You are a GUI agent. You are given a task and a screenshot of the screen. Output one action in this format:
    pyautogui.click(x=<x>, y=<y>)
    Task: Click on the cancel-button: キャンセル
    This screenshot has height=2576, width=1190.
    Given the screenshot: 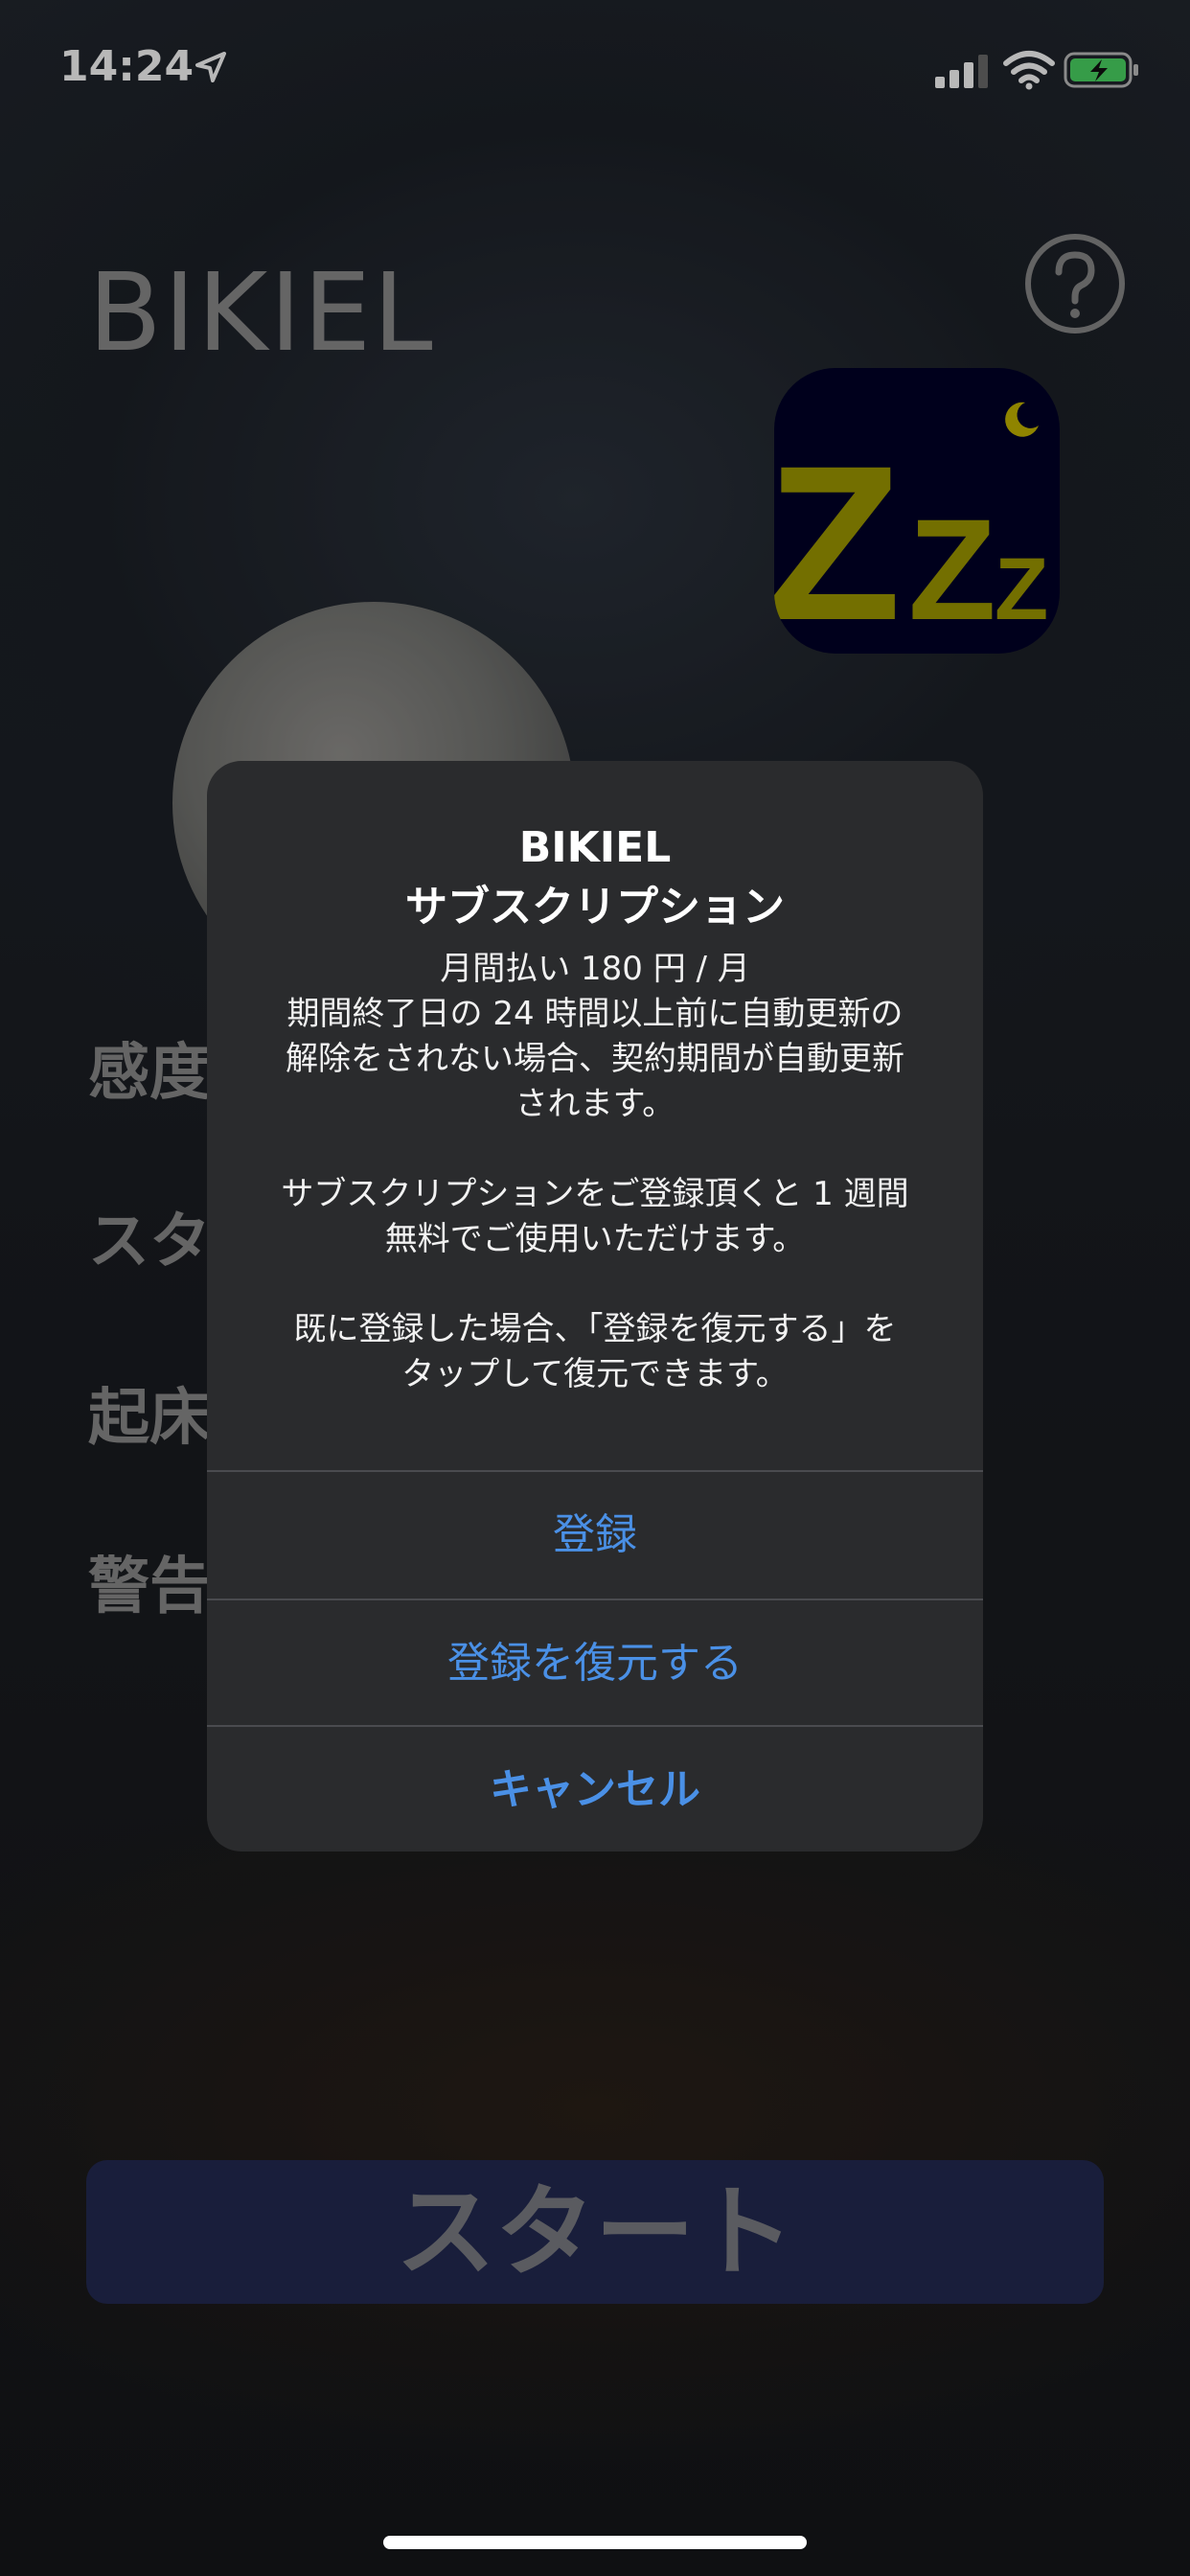 What is the action you would take?
    pyautogui.click(x=595, y=1788)
    